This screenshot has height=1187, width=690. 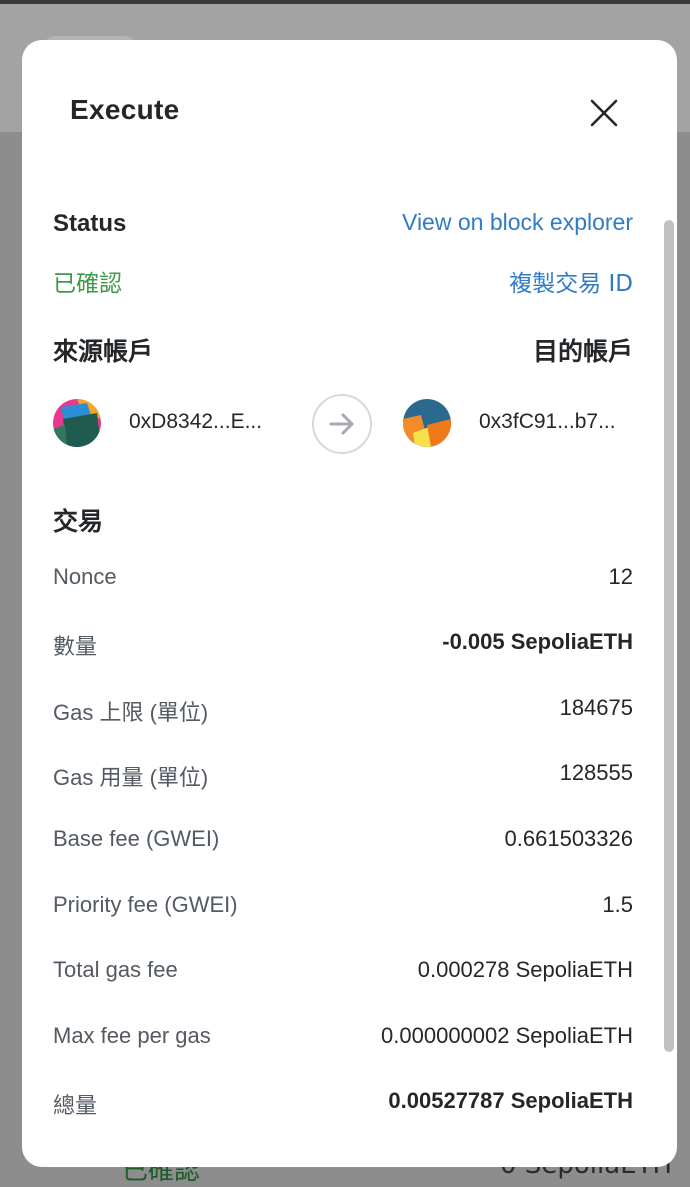 What do you see at coordinates (131, 777) in the screenshot?
I see `detail-label: Gas 用量 (單位)` at bounding box center [131, 777].